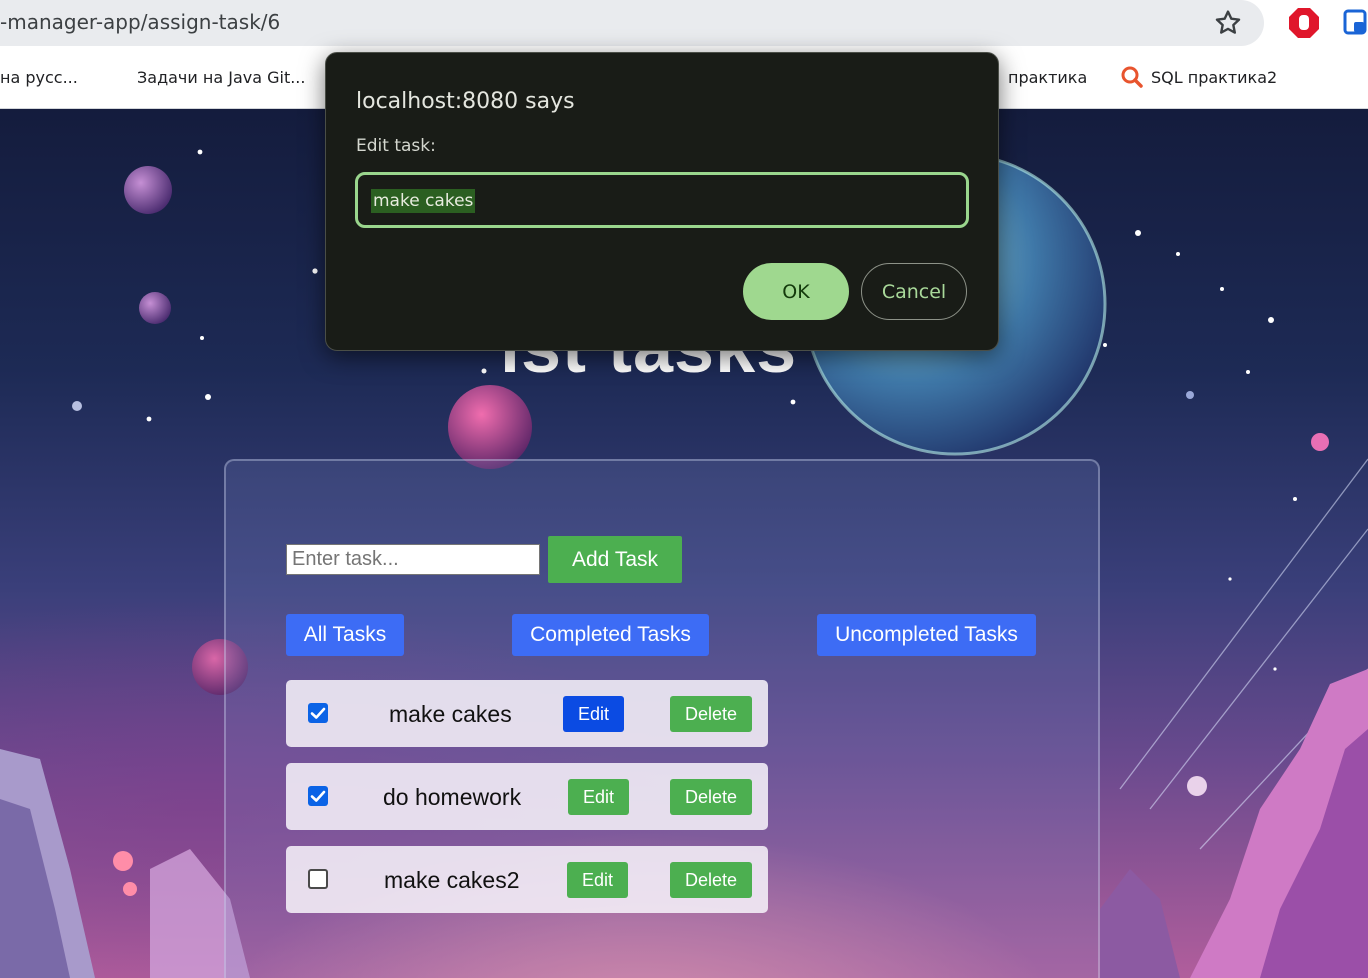 This screenshot has width=1368, height=978. I want to click on task-row: do homework Edit Delete, so click(527, 796).